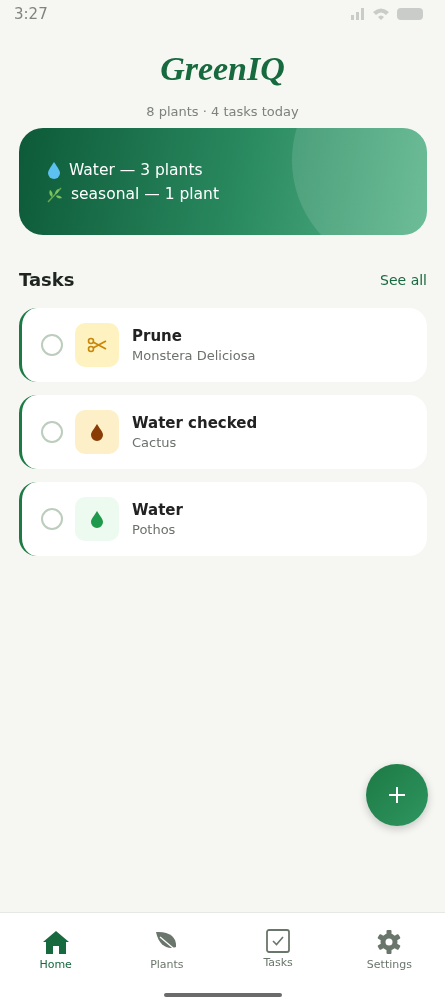 This screenshot has height=1006, width=445. Describe the element at coordinates (55, 942) in the screenshot. I see `home-icon` at that location.